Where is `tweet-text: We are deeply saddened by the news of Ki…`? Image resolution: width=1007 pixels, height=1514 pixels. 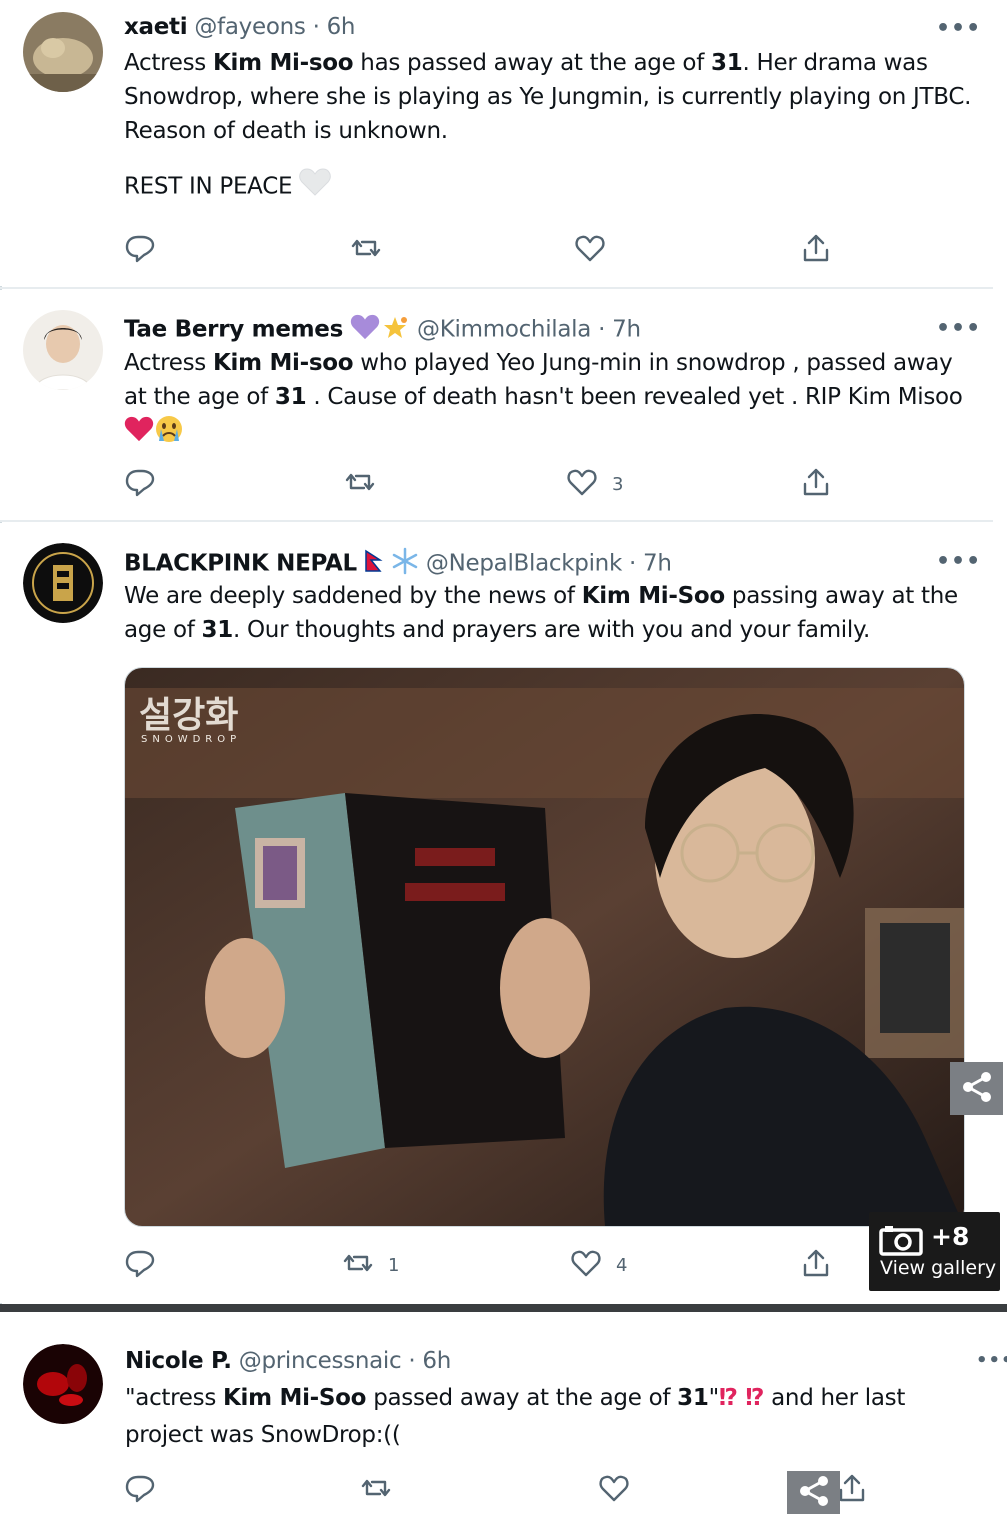
tweet-text: We are deeply saddened by the news of Ki… is located at coordinates (549, 613).